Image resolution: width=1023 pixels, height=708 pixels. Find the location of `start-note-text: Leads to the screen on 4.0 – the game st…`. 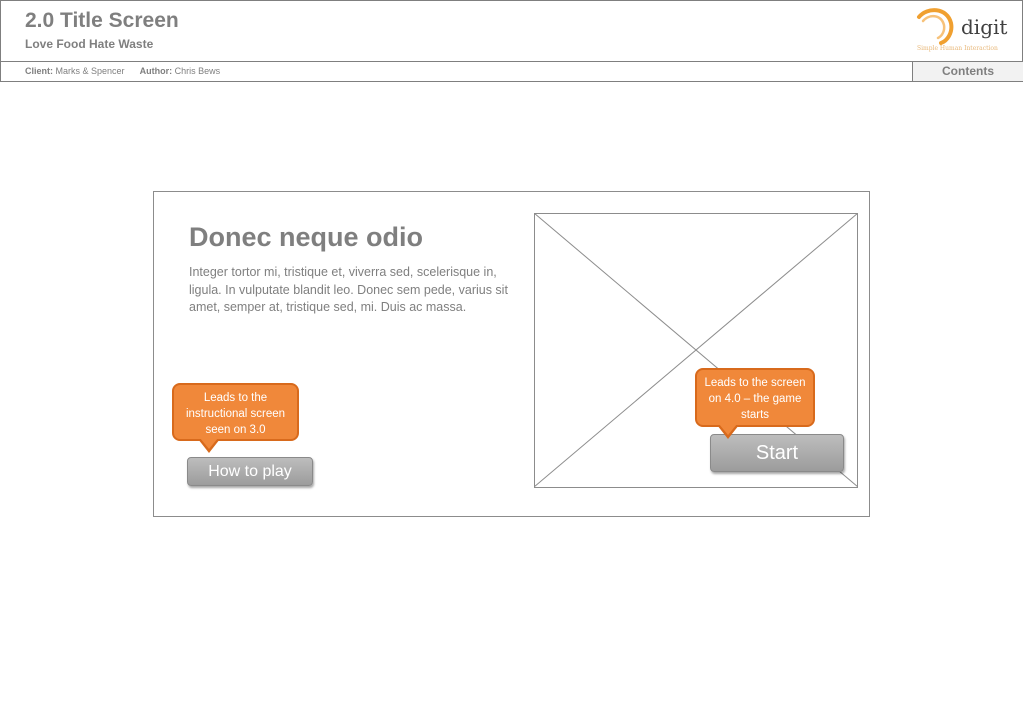

start-note-text: Leads to the screen on 4.0 – the game st… is located at coordinates (755, 399).